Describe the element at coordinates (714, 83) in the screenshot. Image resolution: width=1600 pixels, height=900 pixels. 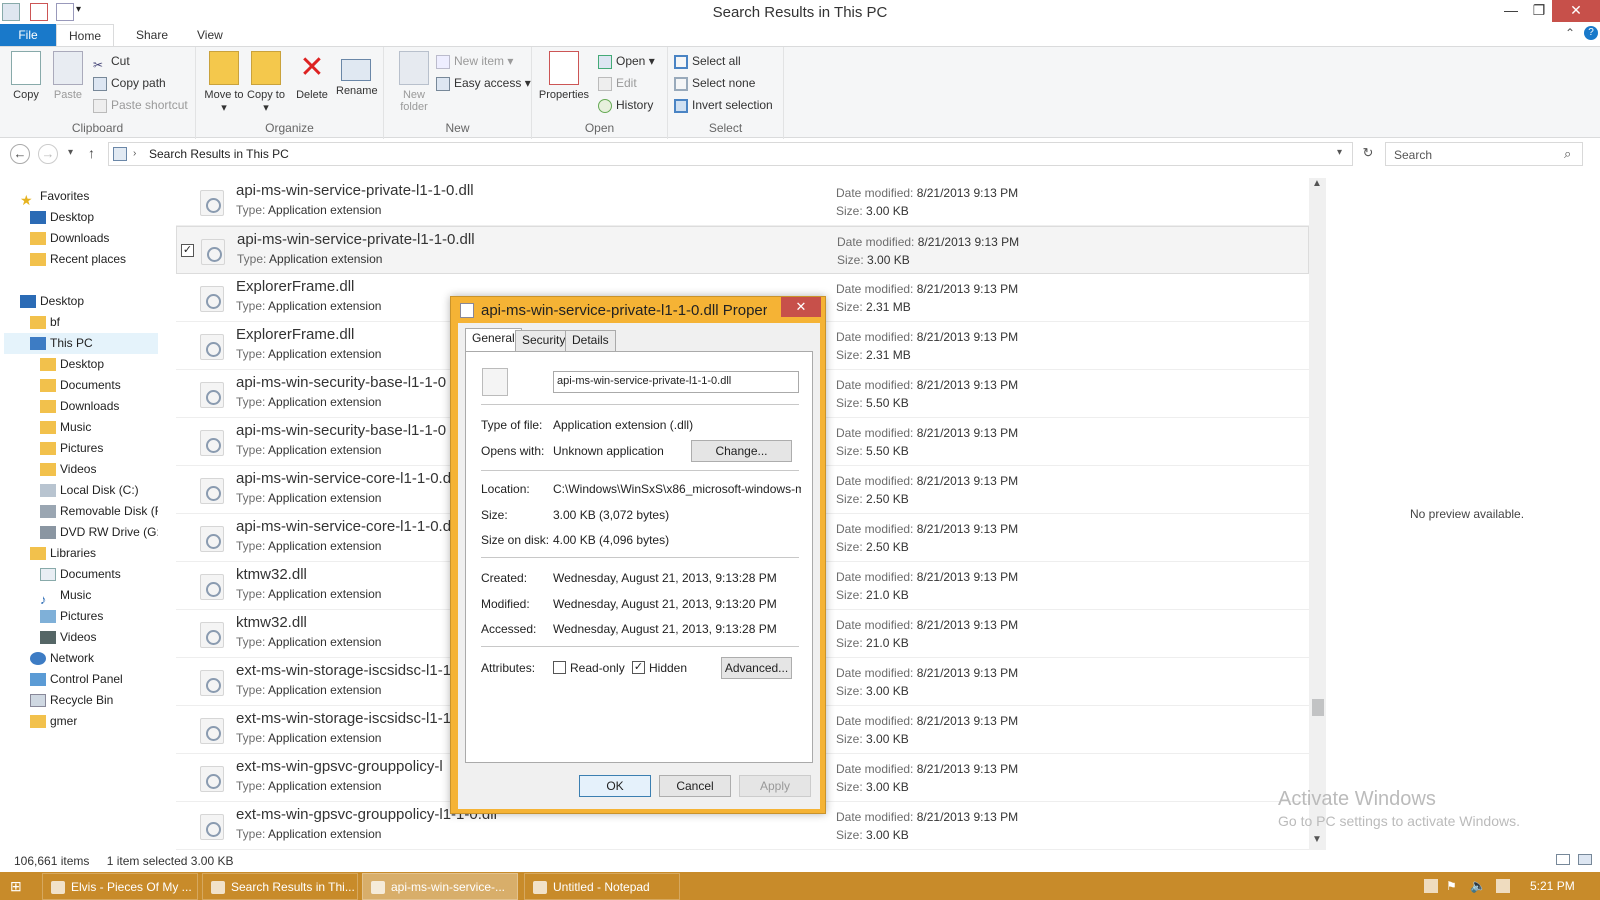
I see `select-none-button: Select none` at that location.